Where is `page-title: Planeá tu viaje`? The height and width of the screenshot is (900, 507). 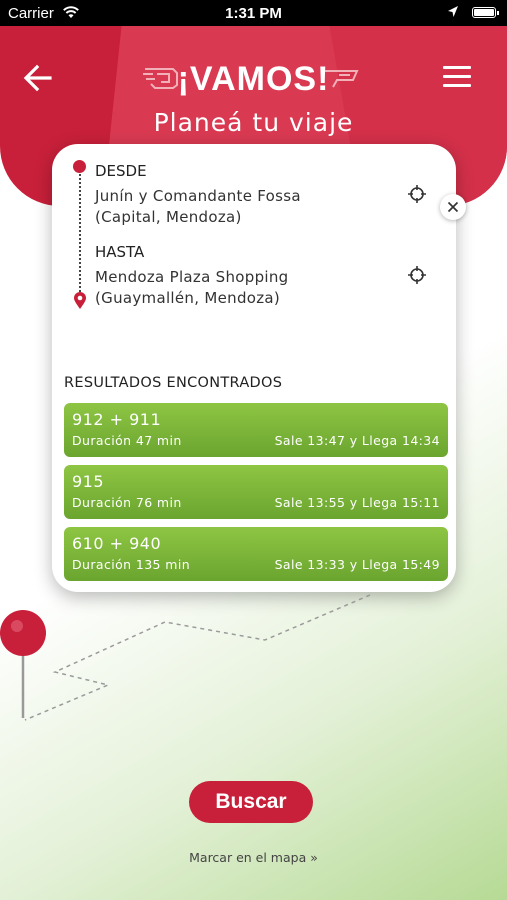 page-title: Planeá tu viaje is located at coordinates (253, 122).